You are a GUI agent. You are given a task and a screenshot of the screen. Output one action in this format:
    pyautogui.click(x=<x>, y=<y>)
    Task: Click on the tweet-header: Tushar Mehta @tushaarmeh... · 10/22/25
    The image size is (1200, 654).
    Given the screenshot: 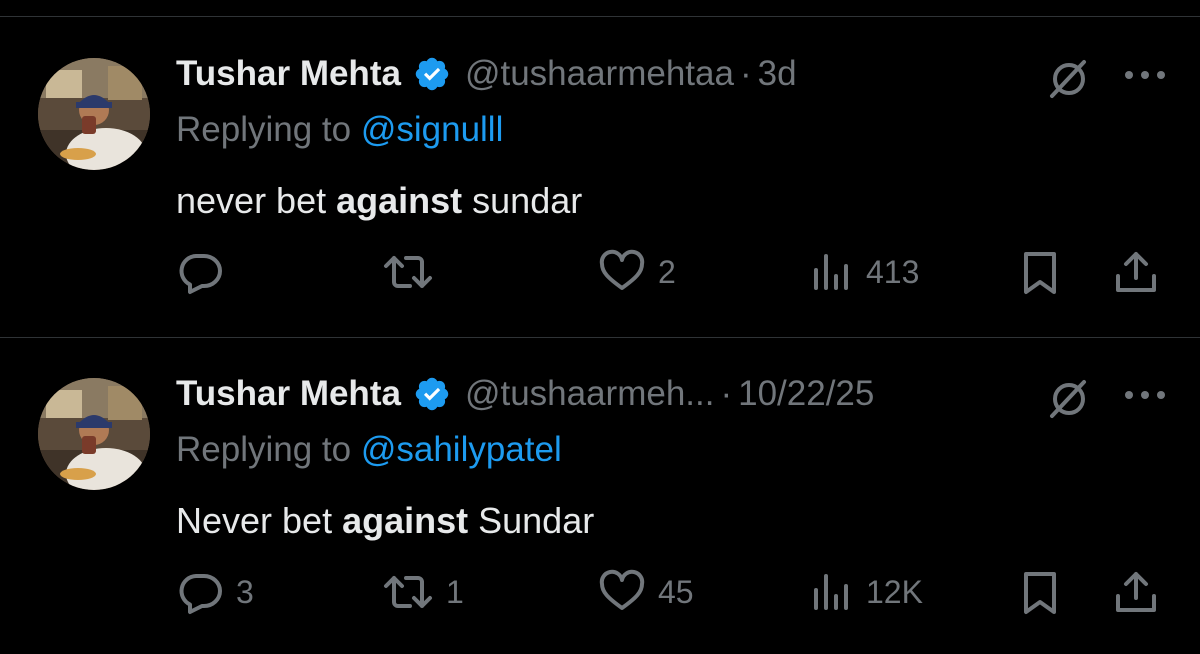 What is the action you would take?
    pyautogui.click(x=525, y=394)
    